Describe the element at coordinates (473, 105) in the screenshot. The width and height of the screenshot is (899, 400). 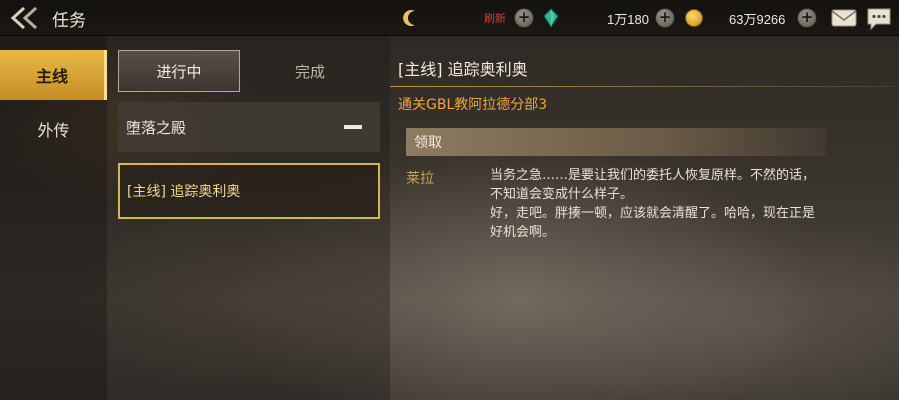
I see `quest-objective: 通关GBL教阿拉德分部3` at that location.